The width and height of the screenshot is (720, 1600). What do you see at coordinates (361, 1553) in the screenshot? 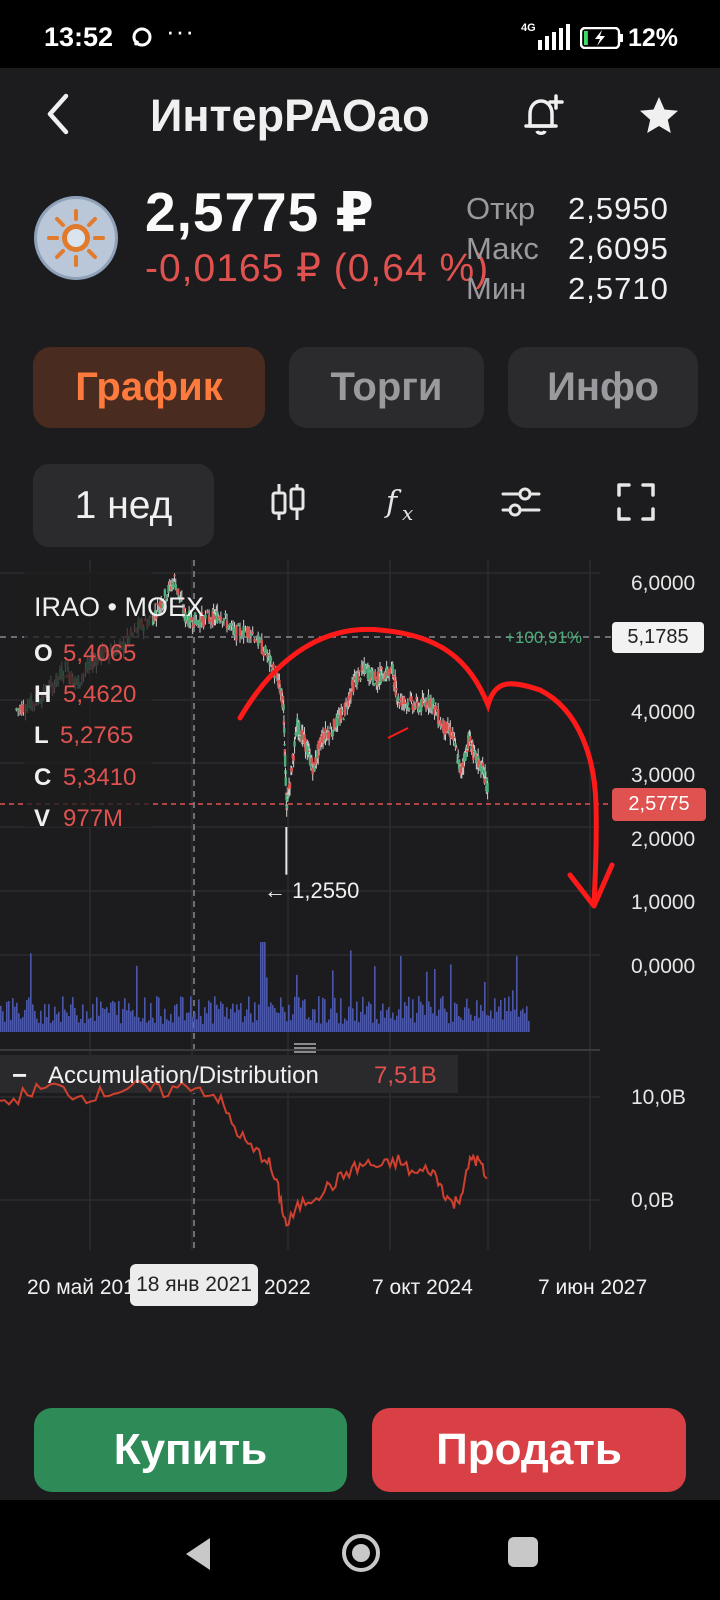
I see `nav-home-icon` at bounding box center [361, 1553].